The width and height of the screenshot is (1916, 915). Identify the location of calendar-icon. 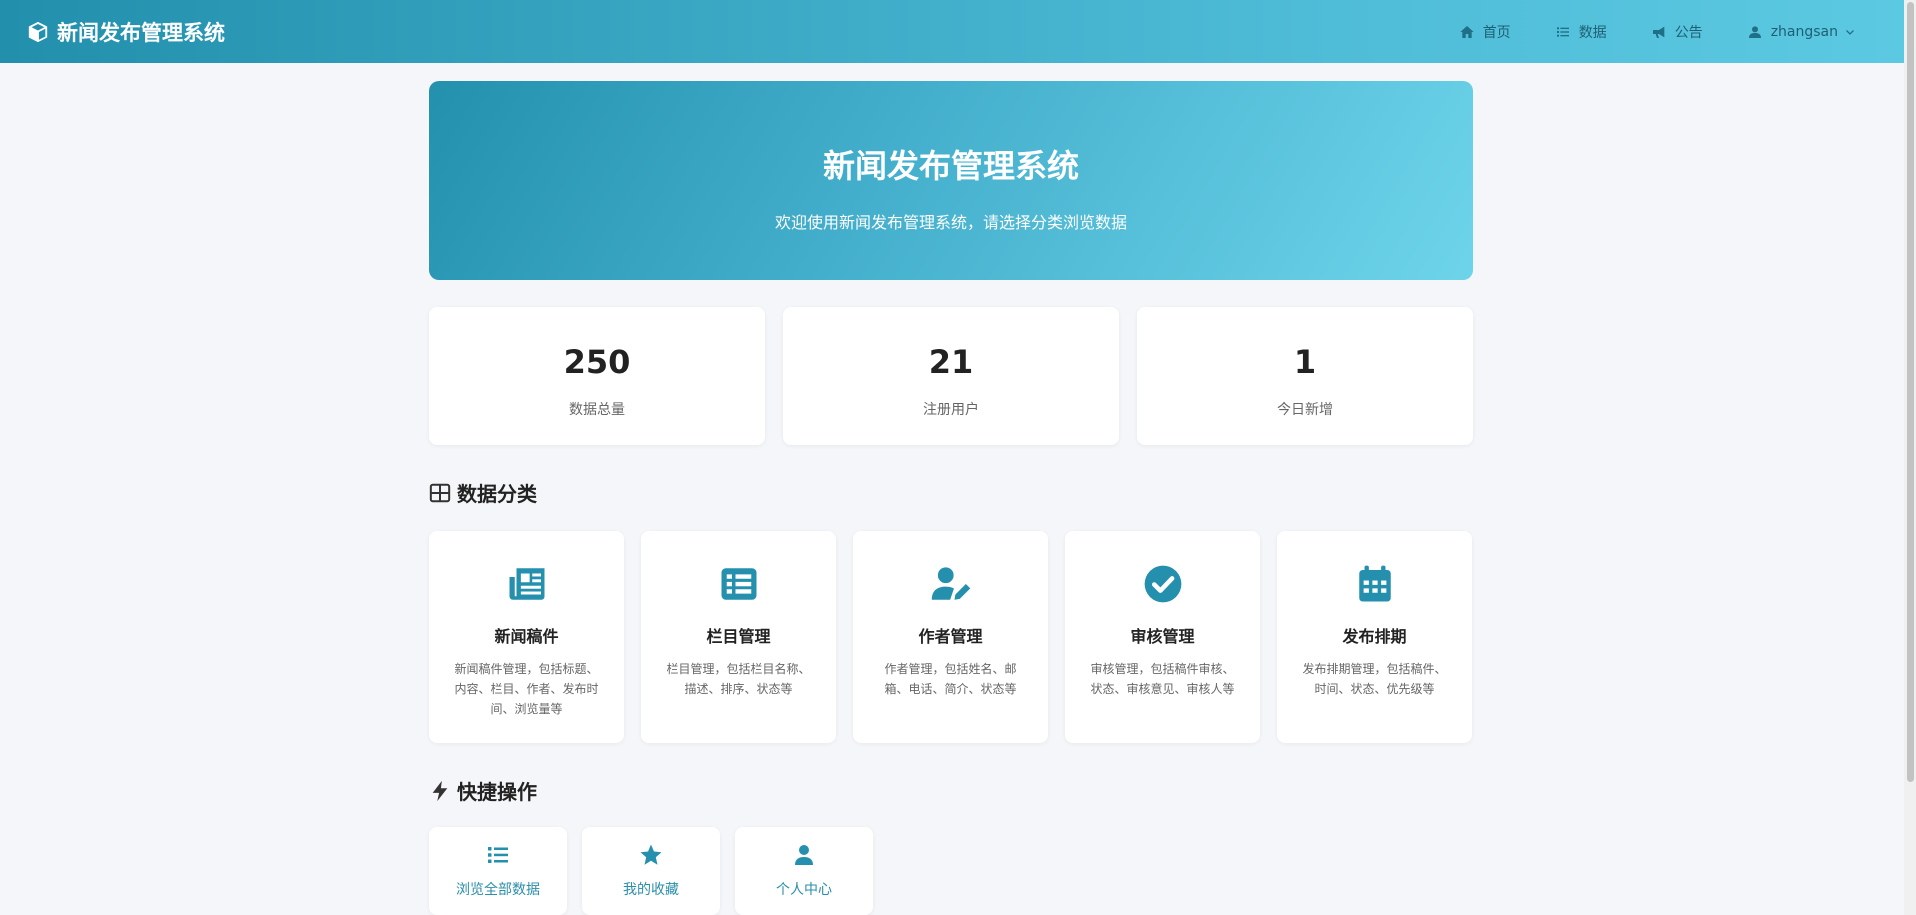
(1374, 583).